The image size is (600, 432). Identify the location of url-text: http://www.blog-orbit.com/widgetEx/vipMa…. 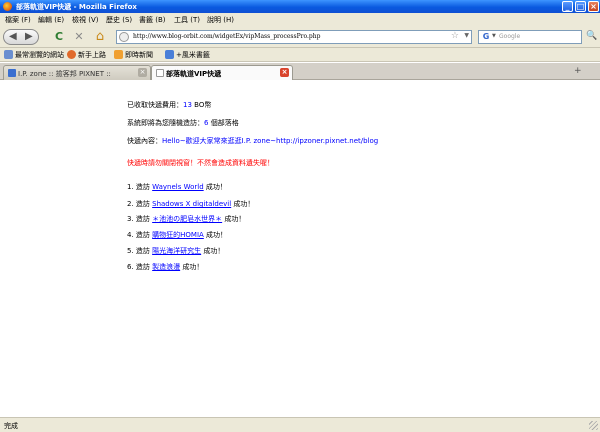
(226, 36).